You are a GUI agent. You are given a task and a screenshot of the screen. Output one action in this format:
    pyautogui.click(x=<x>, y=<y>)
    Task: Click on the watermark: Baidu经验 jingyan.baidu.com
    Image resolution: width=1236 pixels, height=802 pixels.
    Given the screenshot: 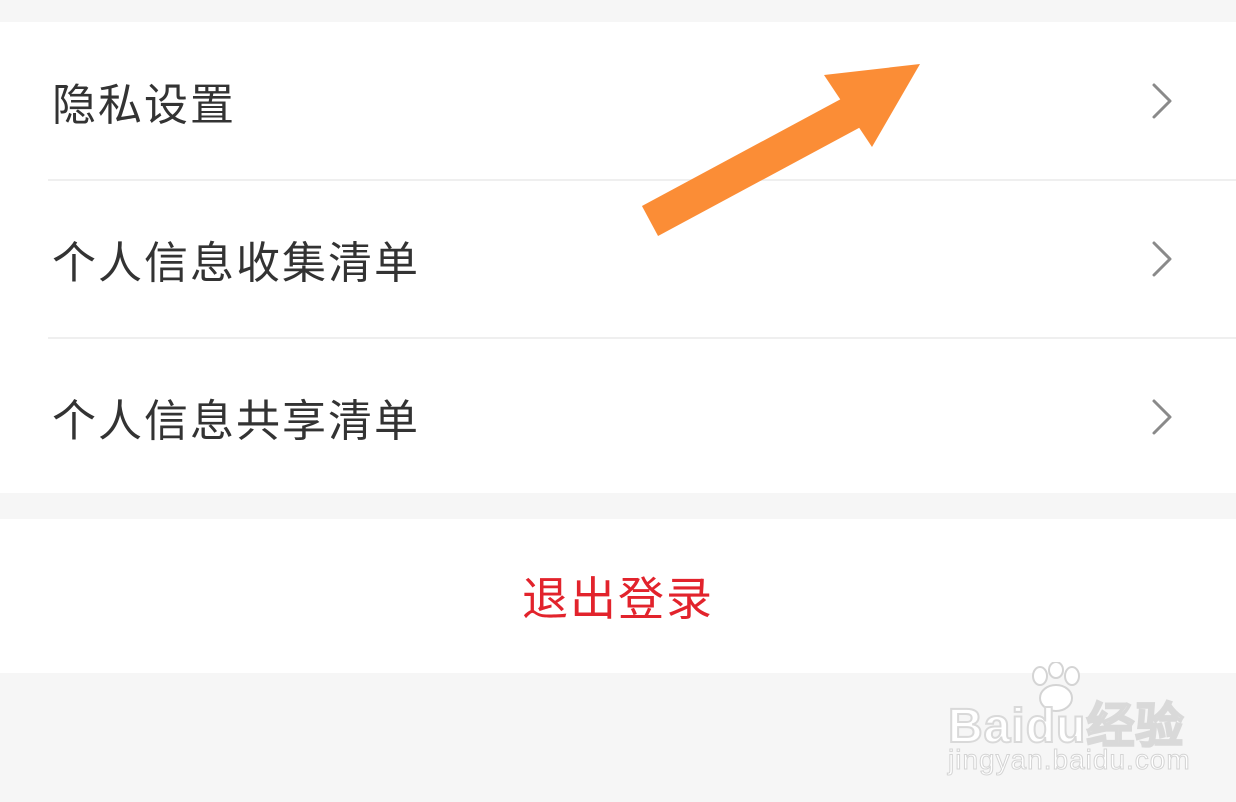 What is the action you would take?
    pyautogui.click(x=1067, y=722)
    